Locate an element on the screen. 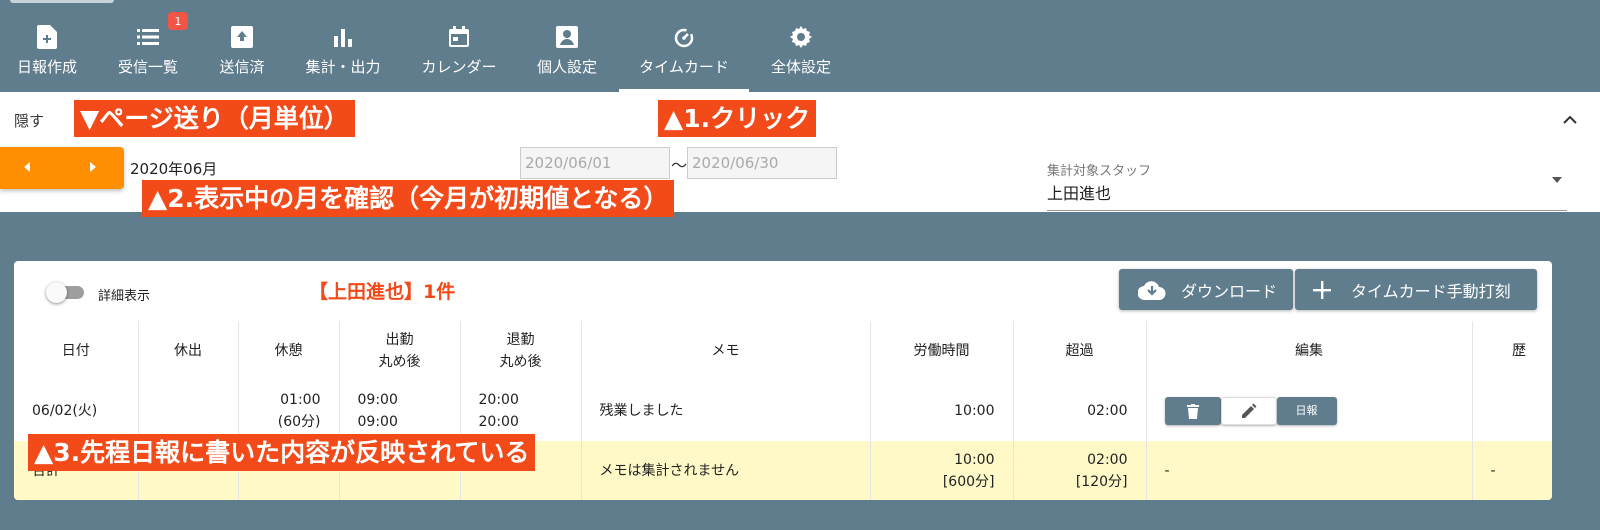 This screenshot has width=1600, height=530. nav-label: 集計・出力 is located at coordinates (343, 67).